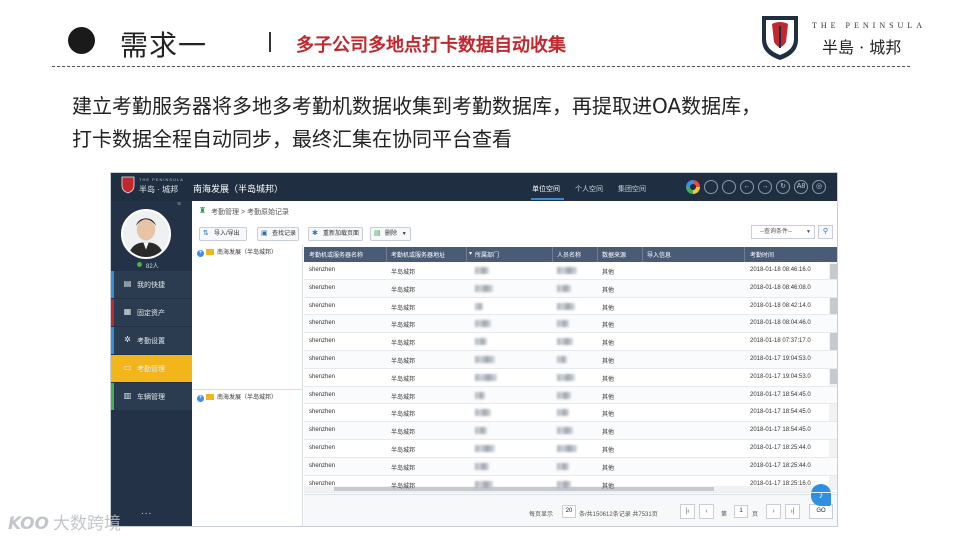  What do you see at coordinates (223, 234) in the screenshot?
I see `import-export-button: ⇅ 导入/导出` at bounding box center [223, 234].